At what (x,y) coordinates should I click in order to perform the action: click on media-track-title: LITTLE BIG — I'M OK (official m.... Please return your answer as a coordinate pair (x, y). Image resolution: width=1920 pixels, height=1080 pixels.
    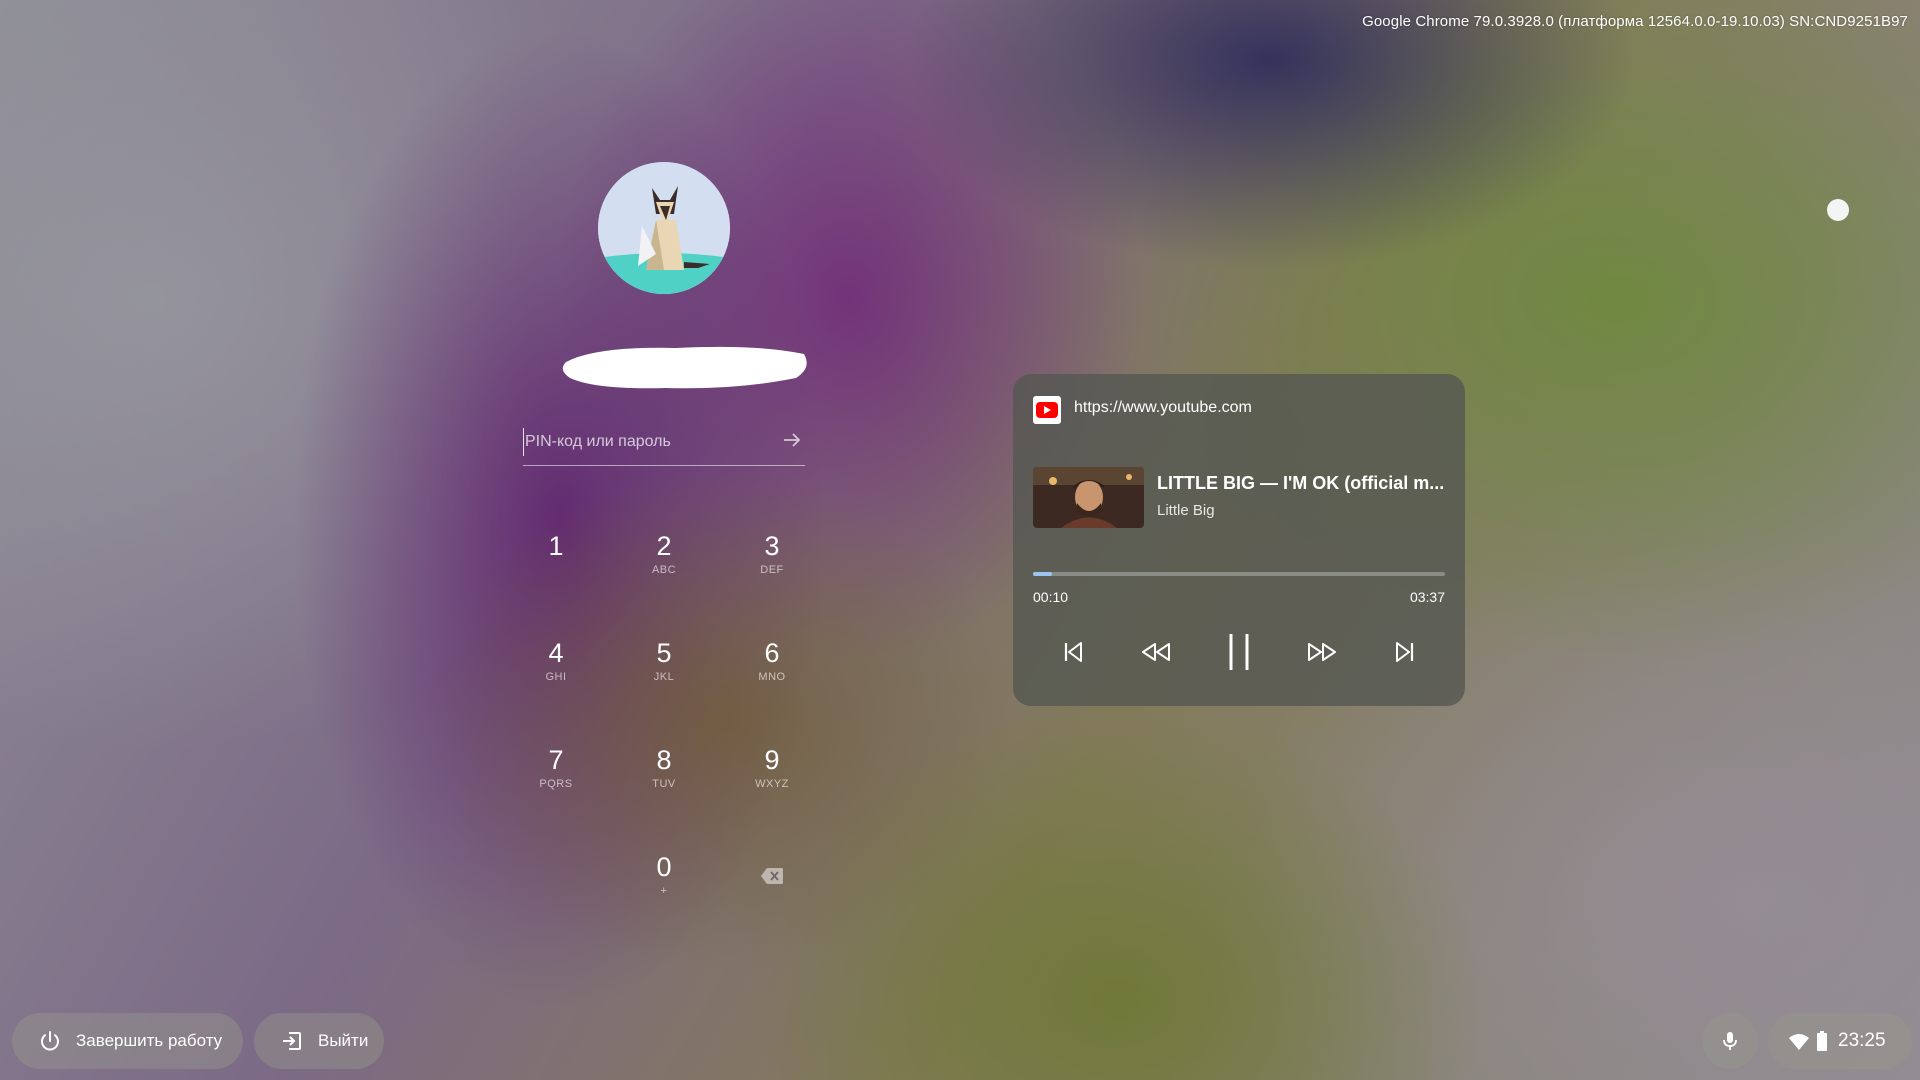
    Looking at the image, I should click on (1301, 483).